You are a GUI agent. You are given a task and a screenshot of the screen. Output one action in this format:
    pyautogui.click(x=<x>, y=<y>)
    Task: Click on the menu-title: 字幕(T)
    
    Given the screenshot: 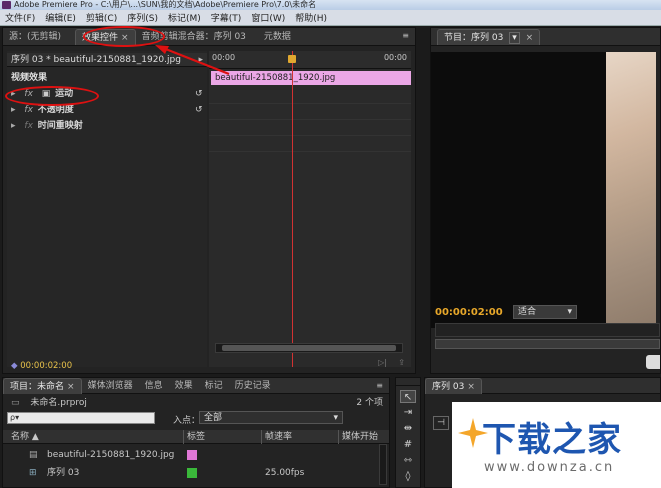 What is the action you would take?
    pyautogui.click(x=226, y=17)
    